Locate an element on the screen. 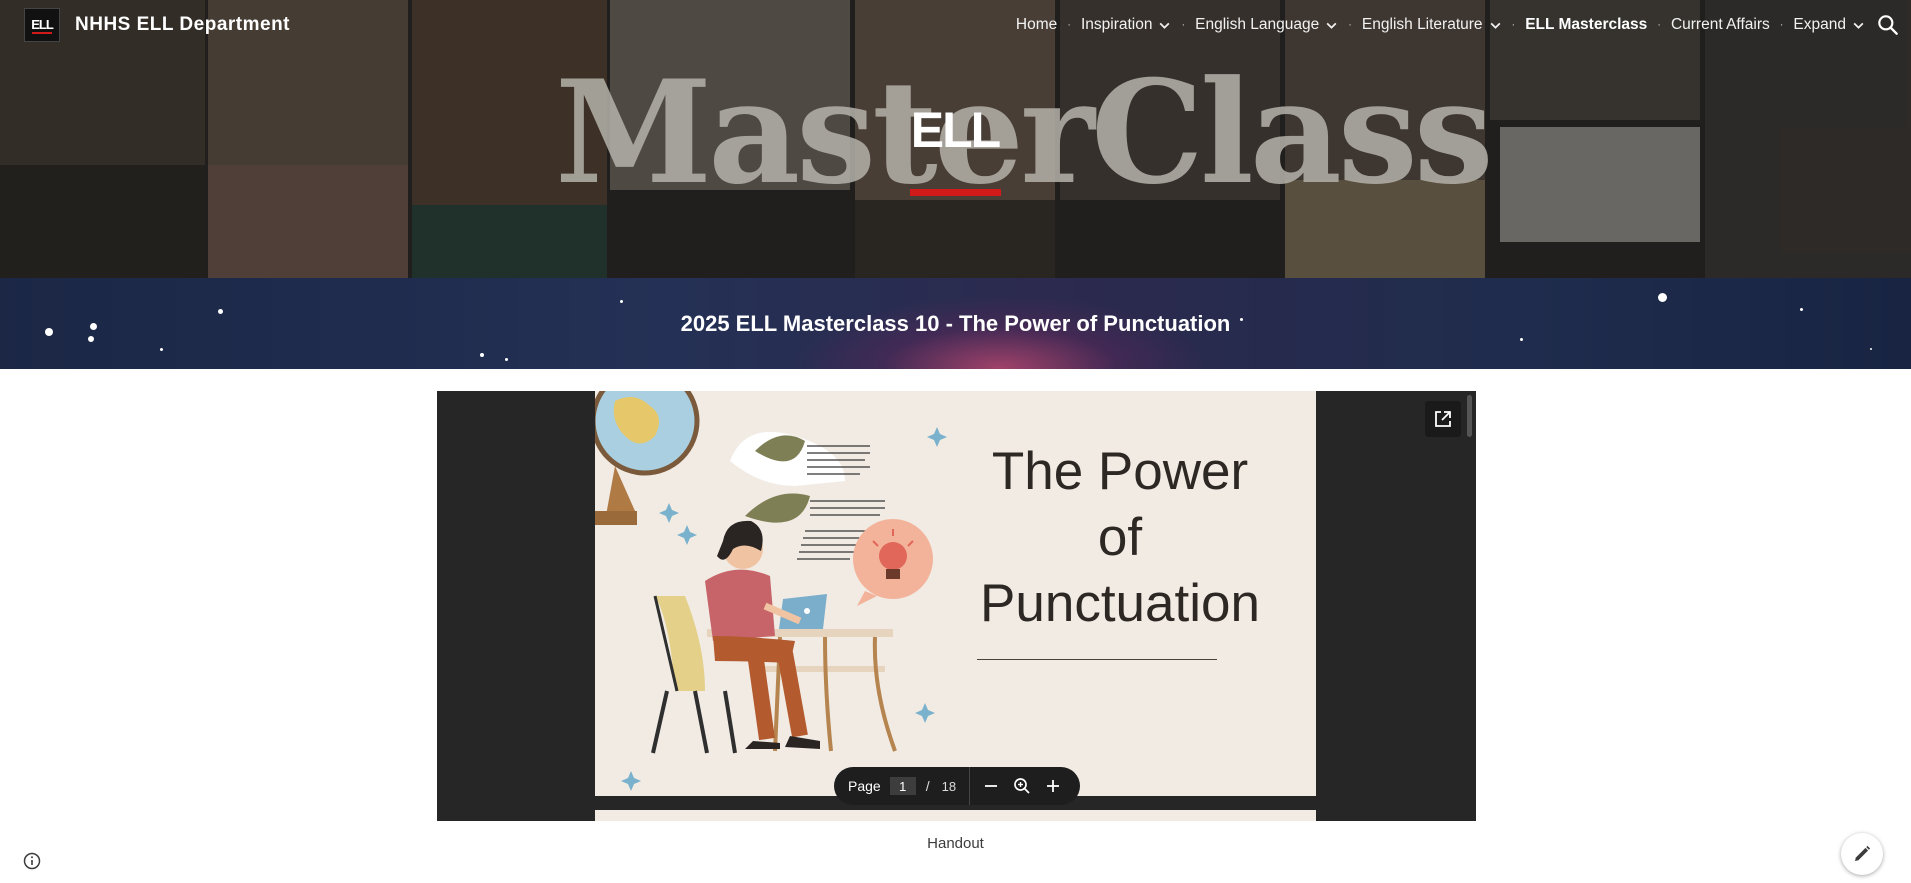 Image resolution: width=1911 pixels, height=883 pixels. ell-wordmark: ELL is located at coordinates (955, 130).